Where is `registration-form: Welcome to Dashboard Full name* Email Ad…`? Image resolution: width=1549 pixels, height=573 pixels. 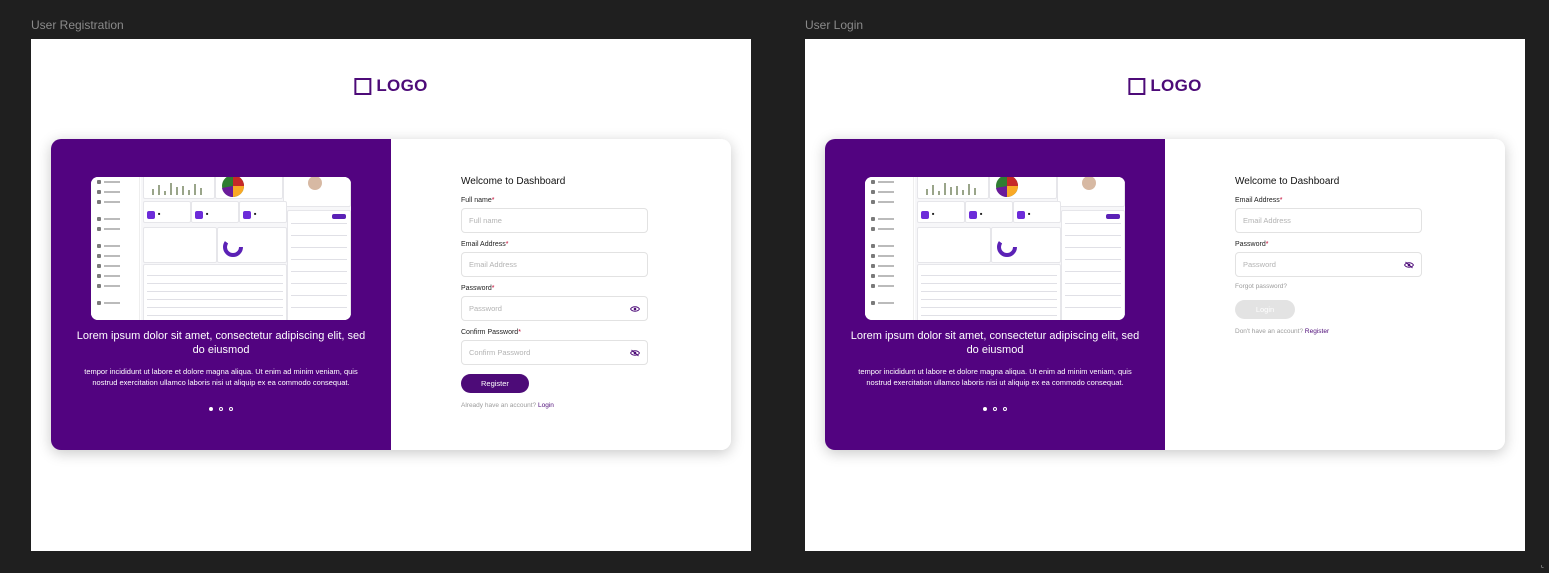
registration-form: Welcome to Dashboard Full name* Email Ad… is located at coordinates (554, 292).